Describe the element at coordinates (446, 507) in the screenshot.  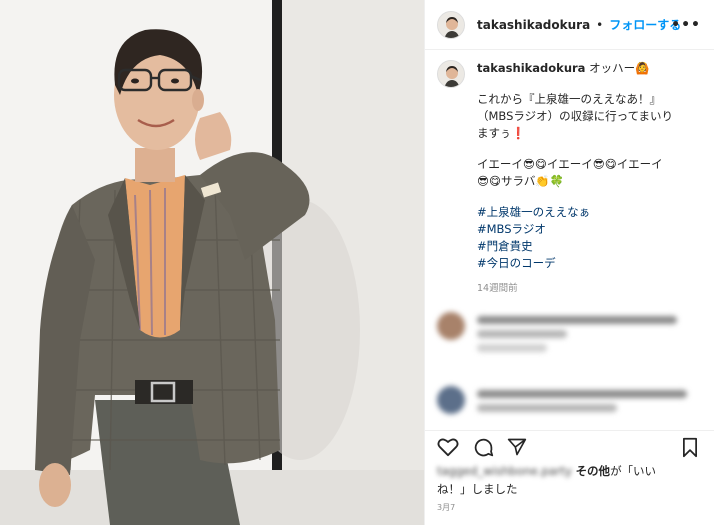
I see `post-date: 3月7` at that location.